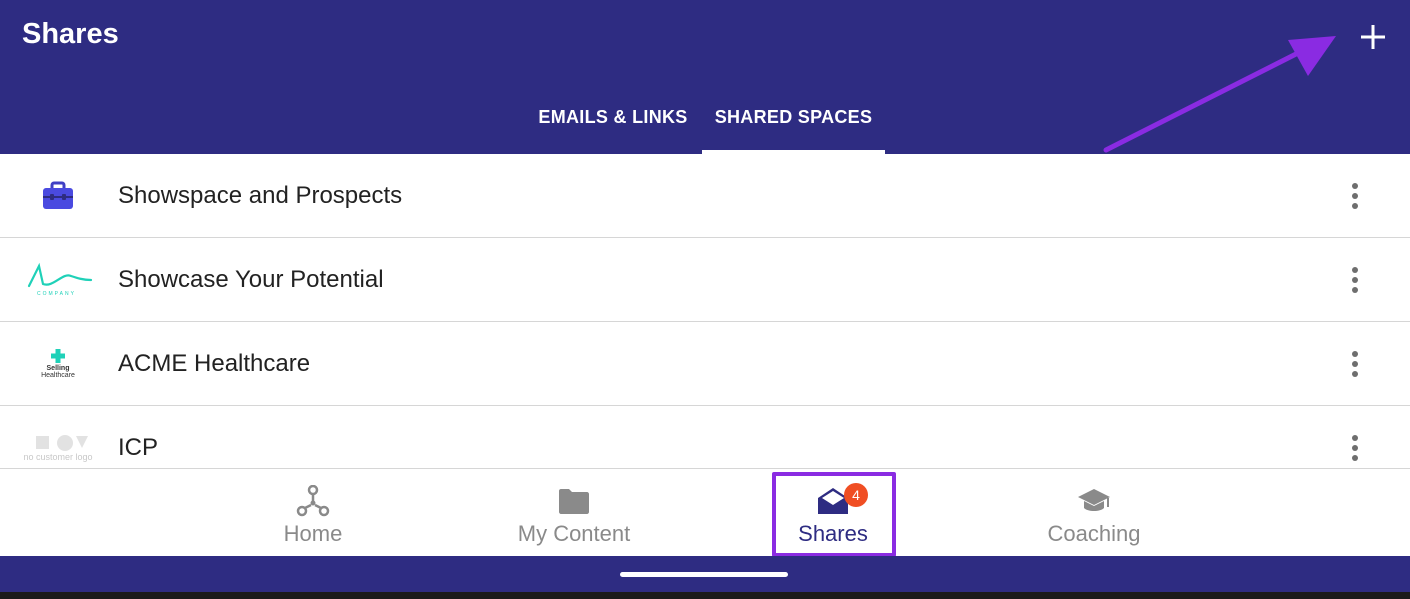  What do you see at coordinates (214, 363) in the screenshot?
I see `space-name: ACME Healthcare` at bounding box center [214, 363].